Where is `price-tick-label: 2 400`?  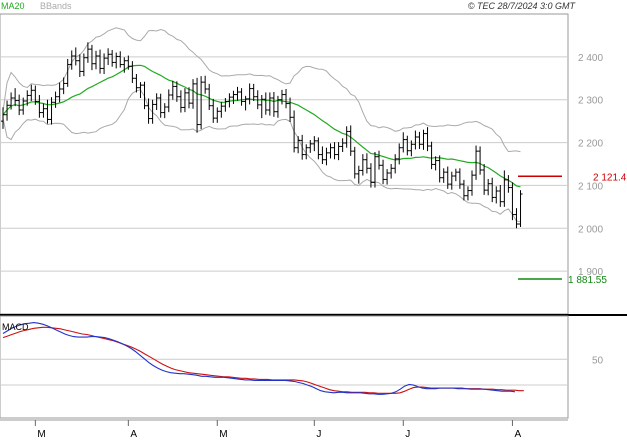
price-tick-label: 2 400 is located at coordinates (590, 58).